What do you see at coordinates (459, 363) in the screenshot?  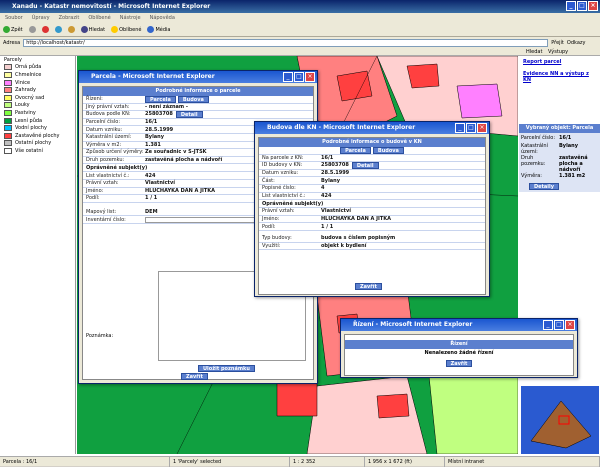 I see `rizeni-close-button: Zavřít` at bounding box center [459, 363].